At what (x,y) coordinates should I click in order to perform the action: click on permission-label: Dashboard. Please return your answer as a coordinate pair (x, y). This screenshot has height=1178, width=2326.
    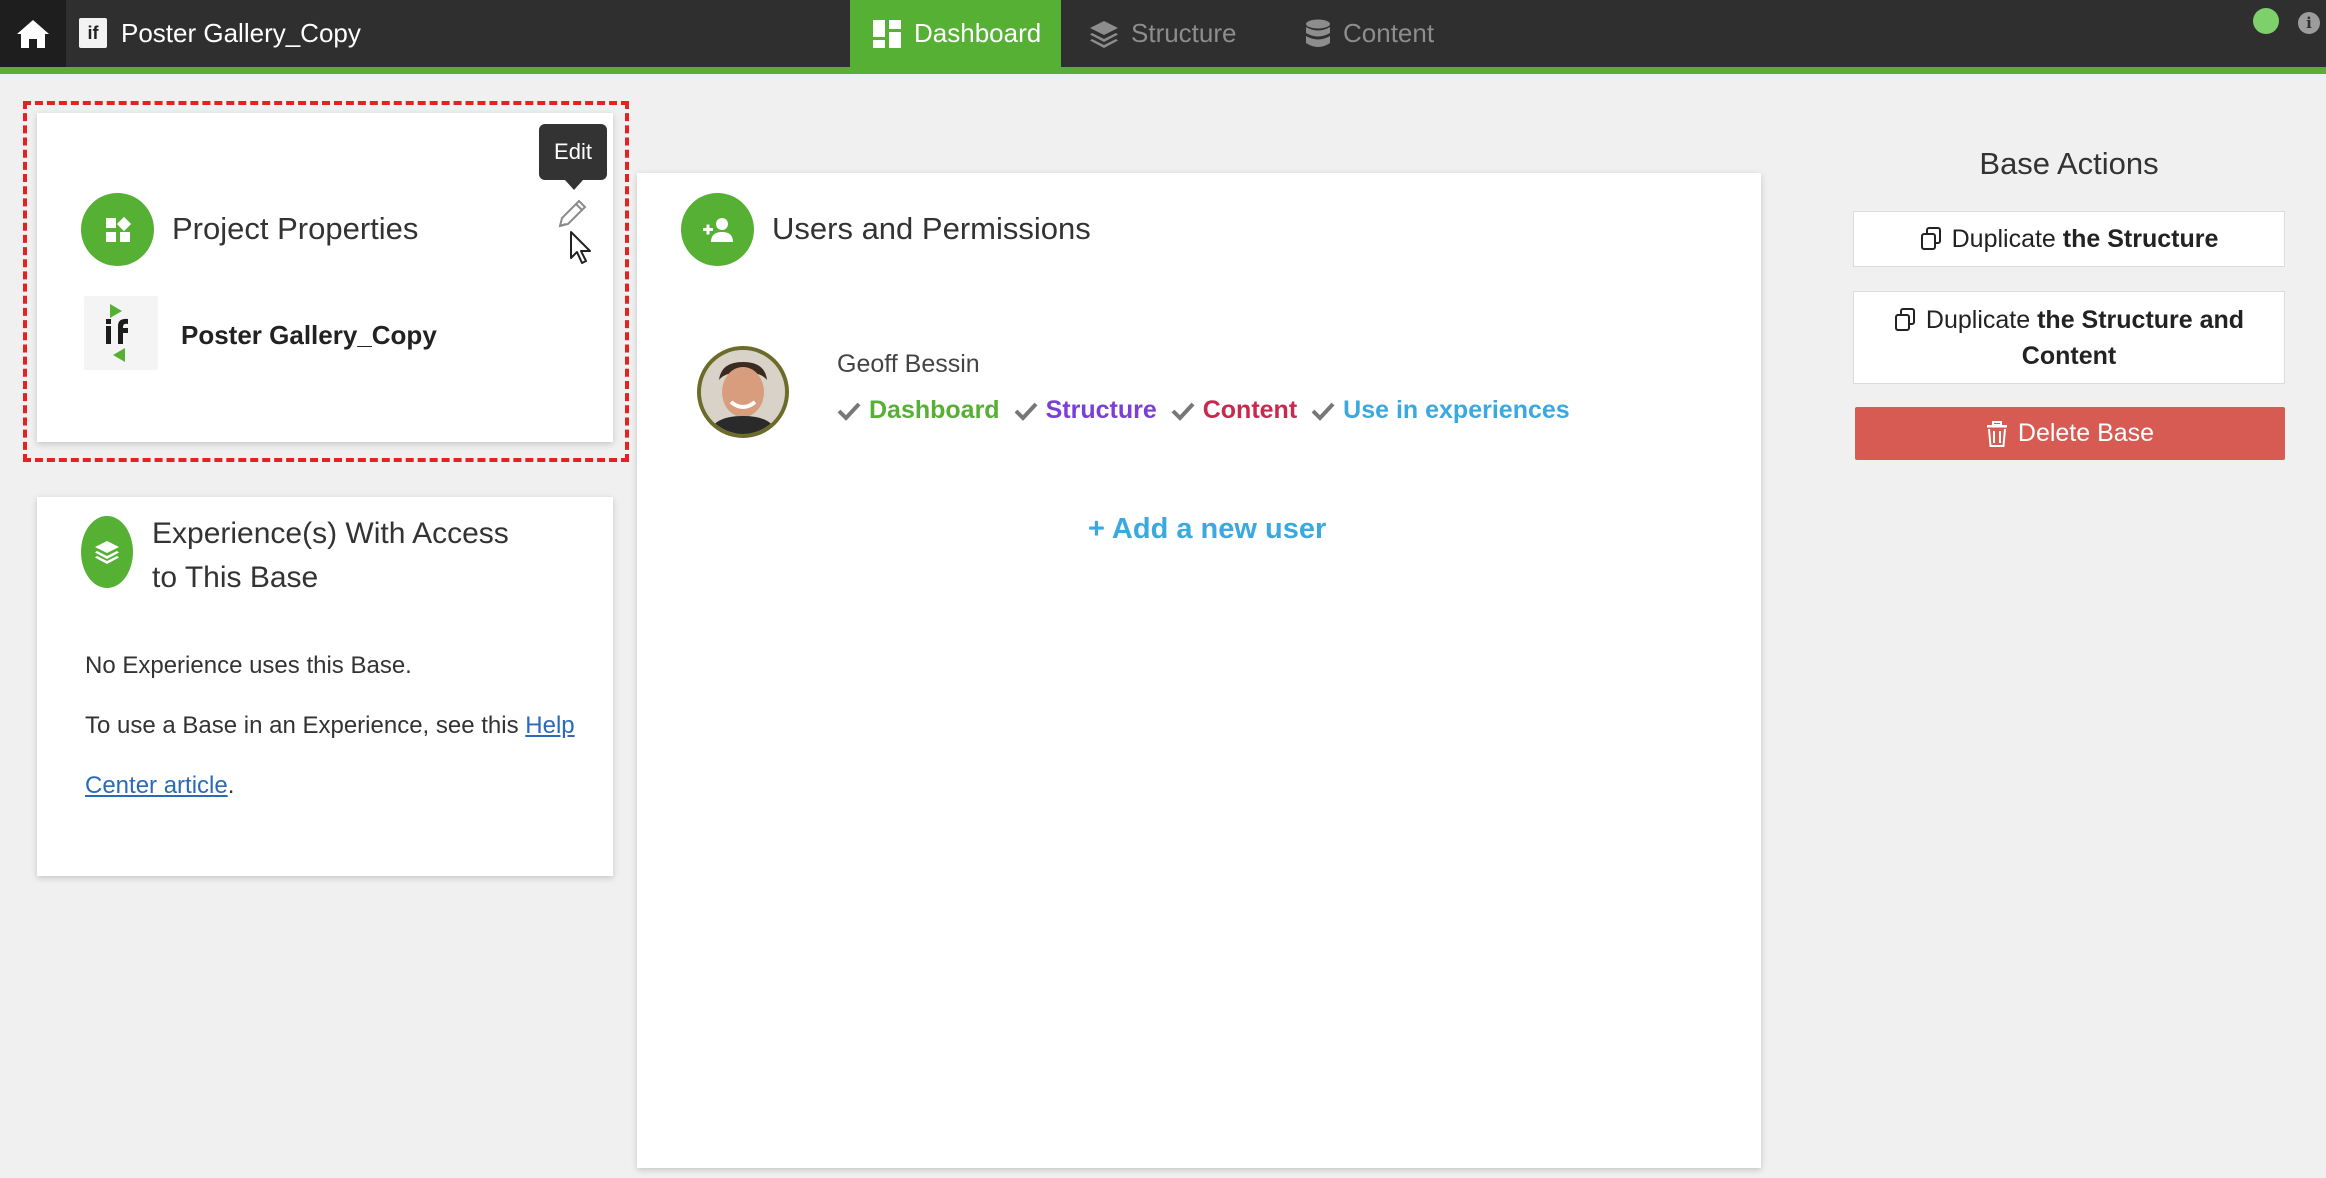
    Looking at the image, I should click on (934, 410).